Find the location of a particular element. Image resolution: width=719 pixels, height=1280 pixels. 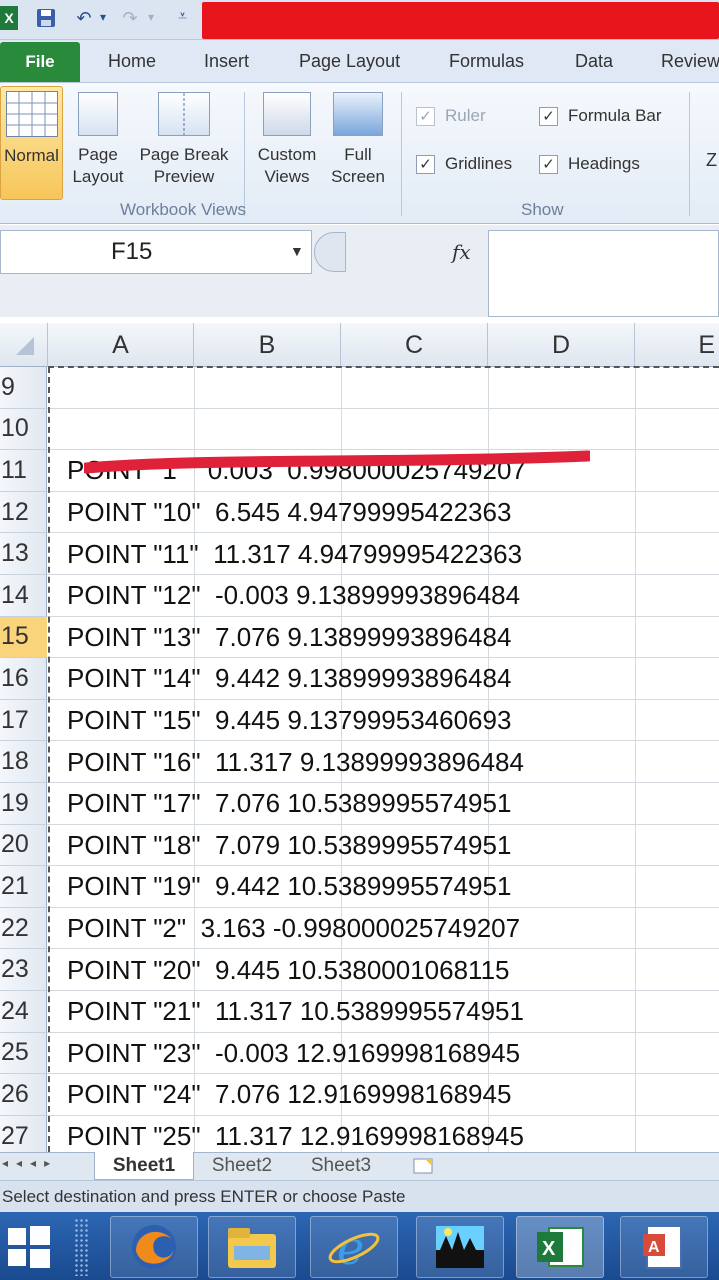

normal-view-button: Normal is located at coordinates (31, 143).